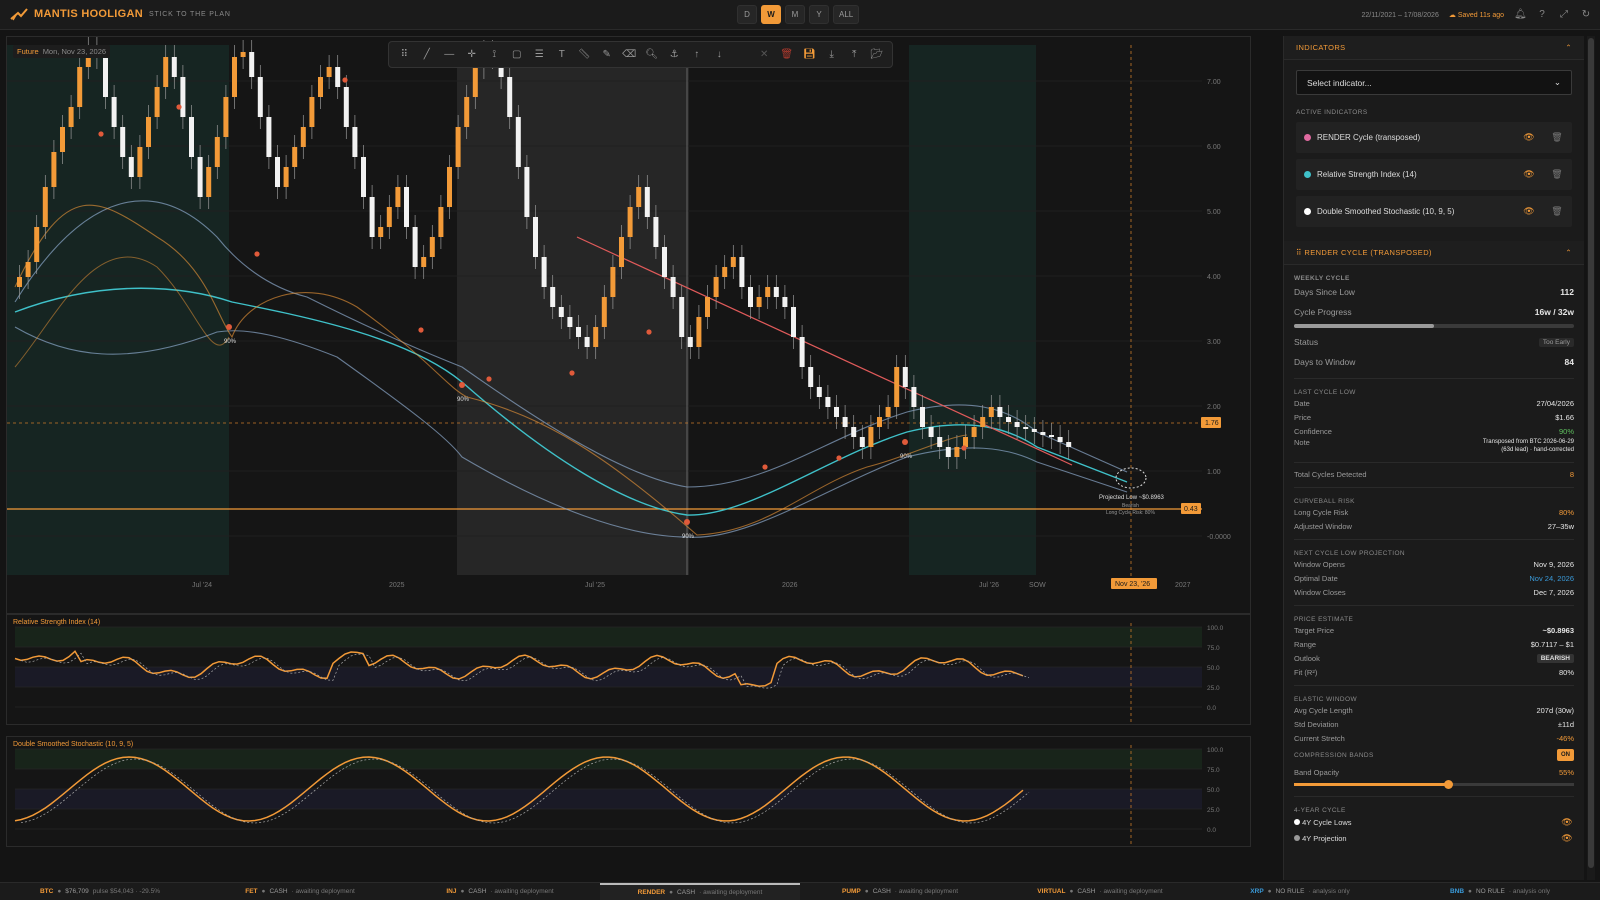 The width and height of the screenshot is (1600, 900). What do you see at coordinates (877, 55) in the screenshot?
I see `folder-icon: 📂︎` at bounding box center [877, 55].